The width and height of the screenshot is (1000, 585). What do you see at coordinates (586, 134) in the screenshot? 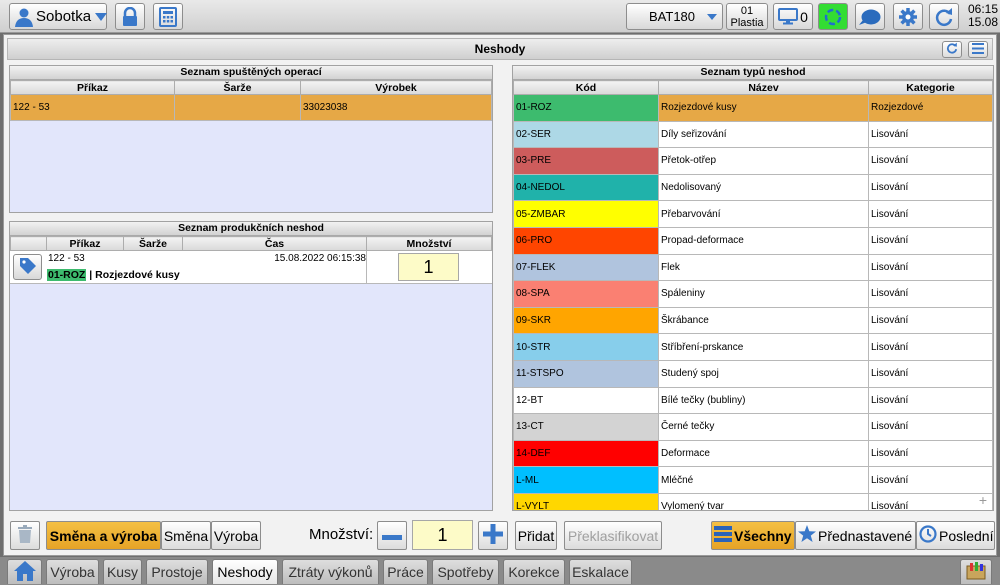
I see `cell-code: 02-SER` at bounding box center [586, 134].